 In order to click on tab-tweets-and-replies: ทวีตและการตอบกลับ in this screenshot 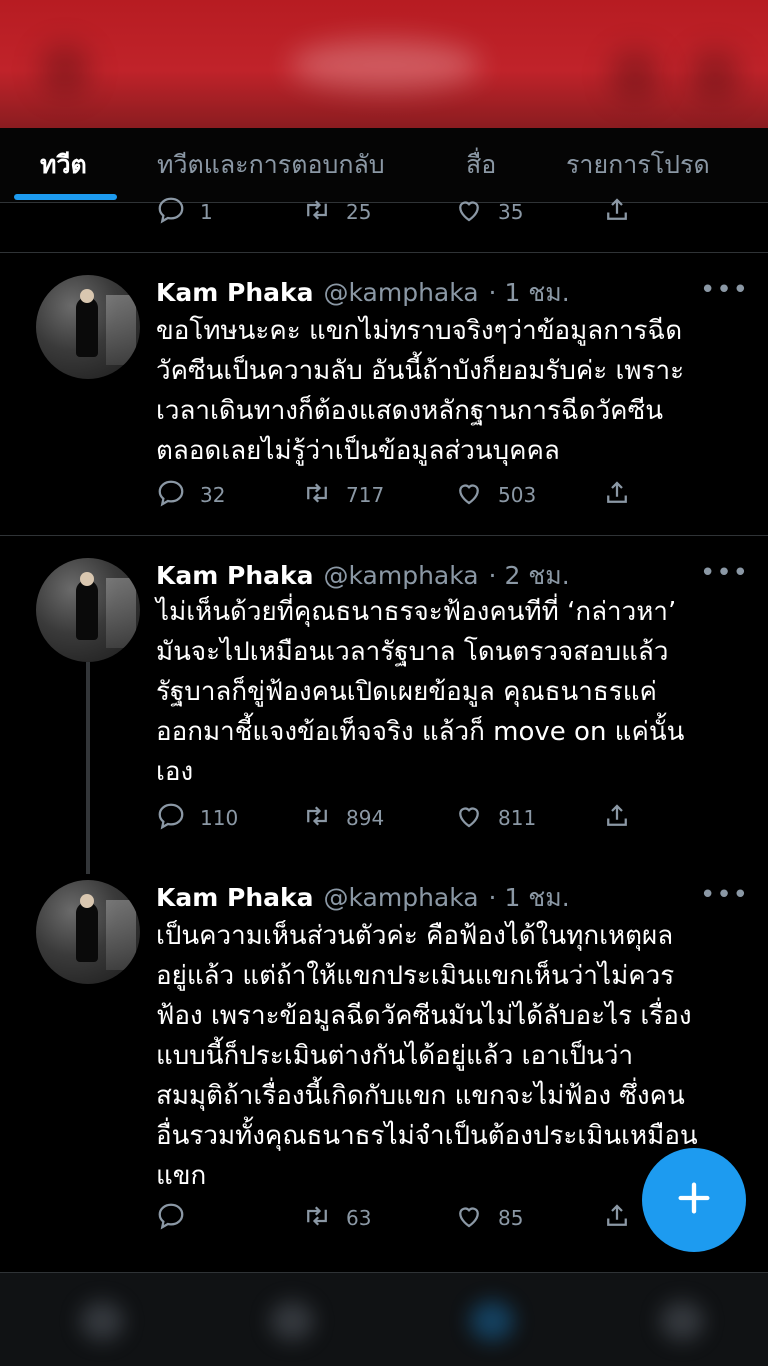, I will do `click(271, 165)`.